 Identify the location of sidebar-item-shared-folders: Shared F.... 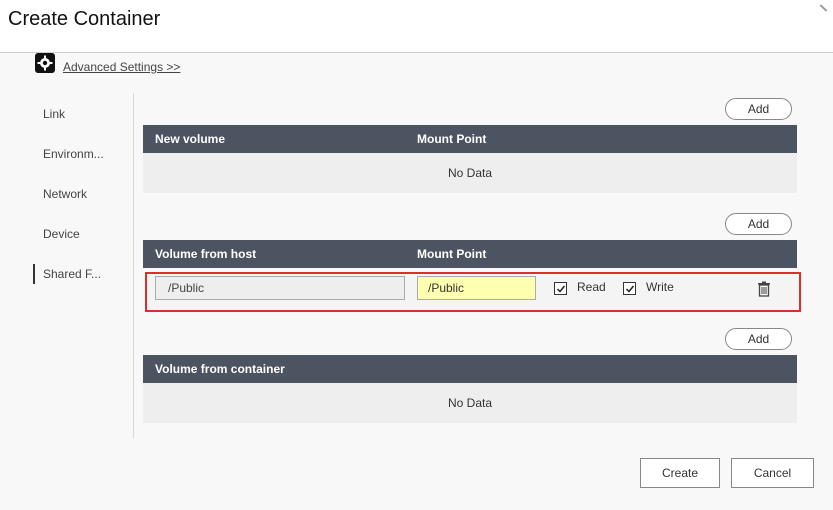
(68, 275).